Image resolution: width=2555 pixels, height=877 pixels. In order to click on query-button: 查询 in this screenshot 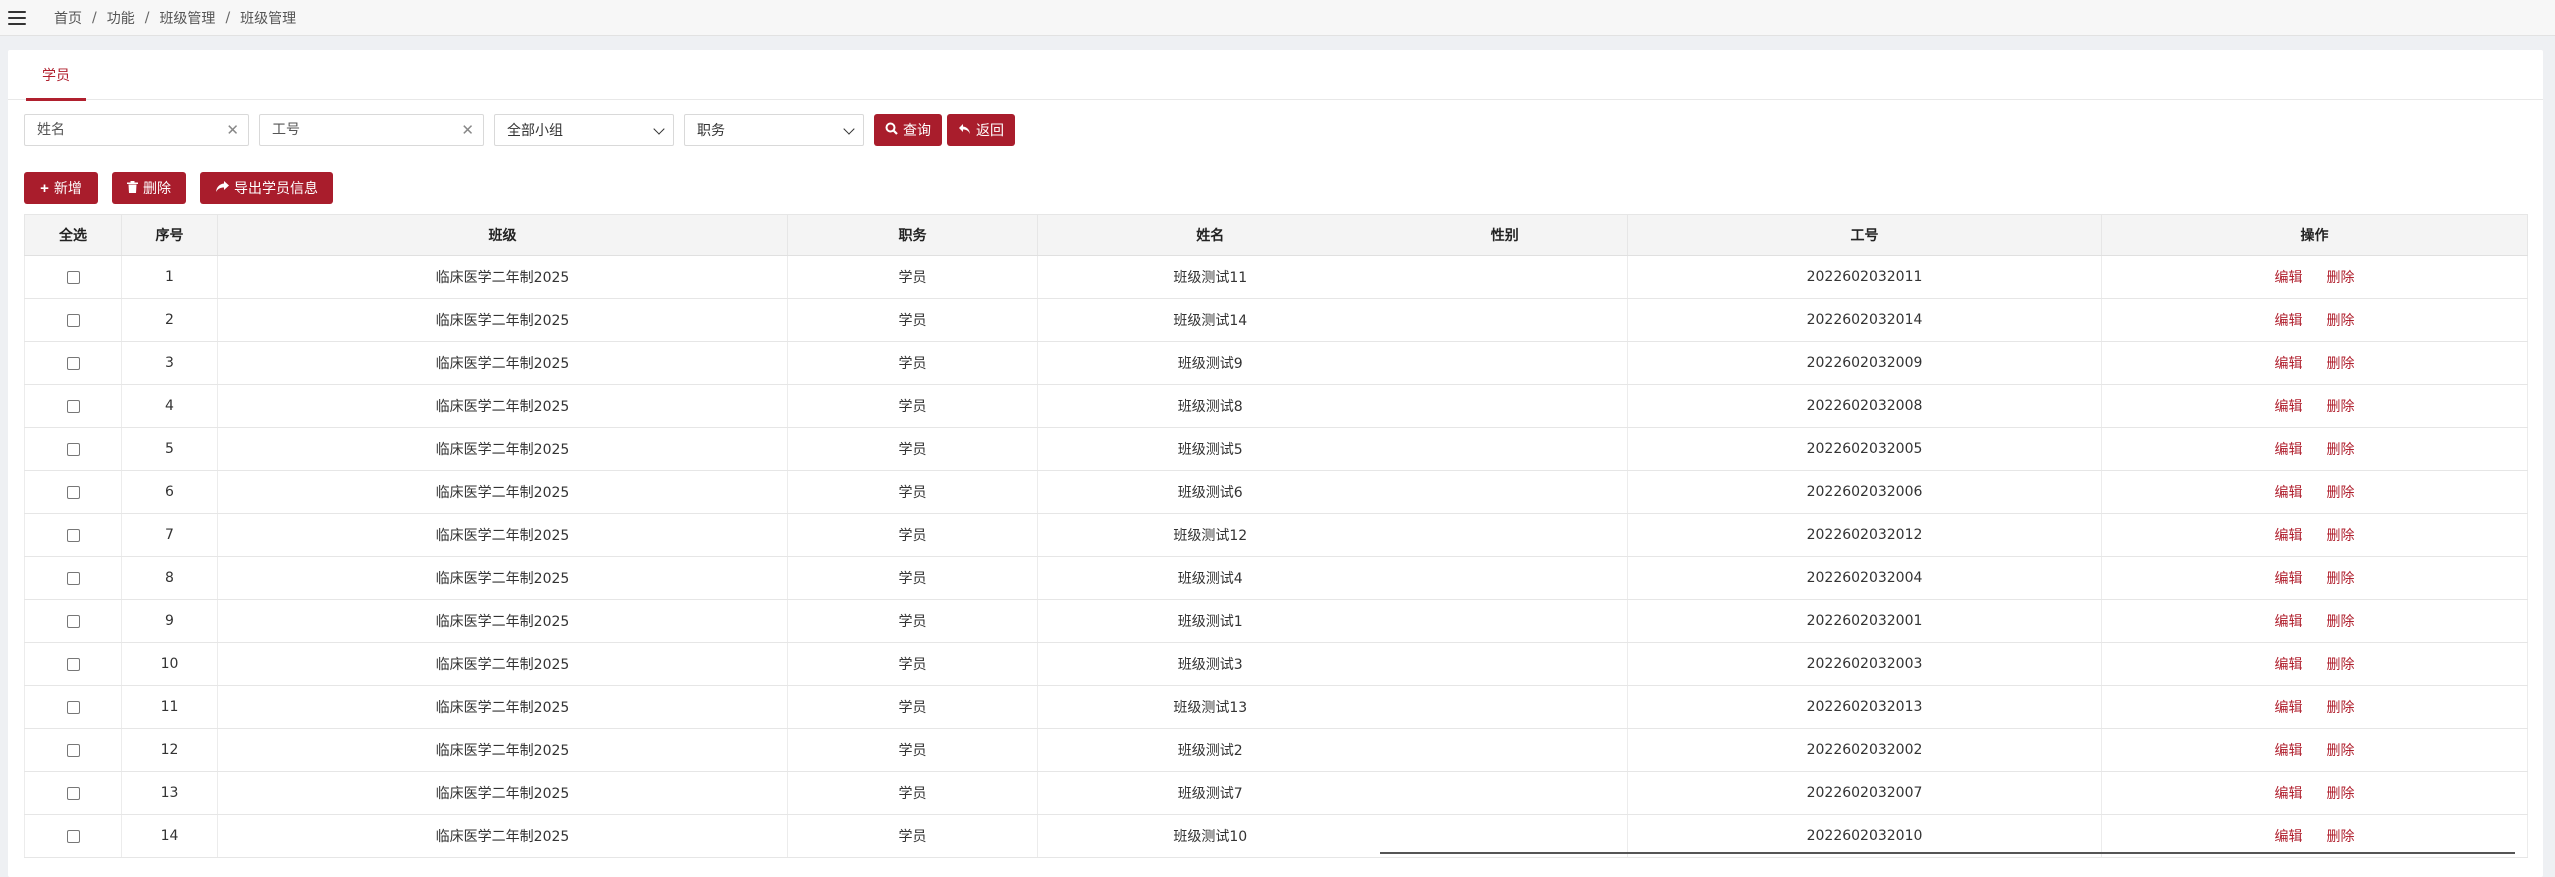, I will do `click(908, 130)`.